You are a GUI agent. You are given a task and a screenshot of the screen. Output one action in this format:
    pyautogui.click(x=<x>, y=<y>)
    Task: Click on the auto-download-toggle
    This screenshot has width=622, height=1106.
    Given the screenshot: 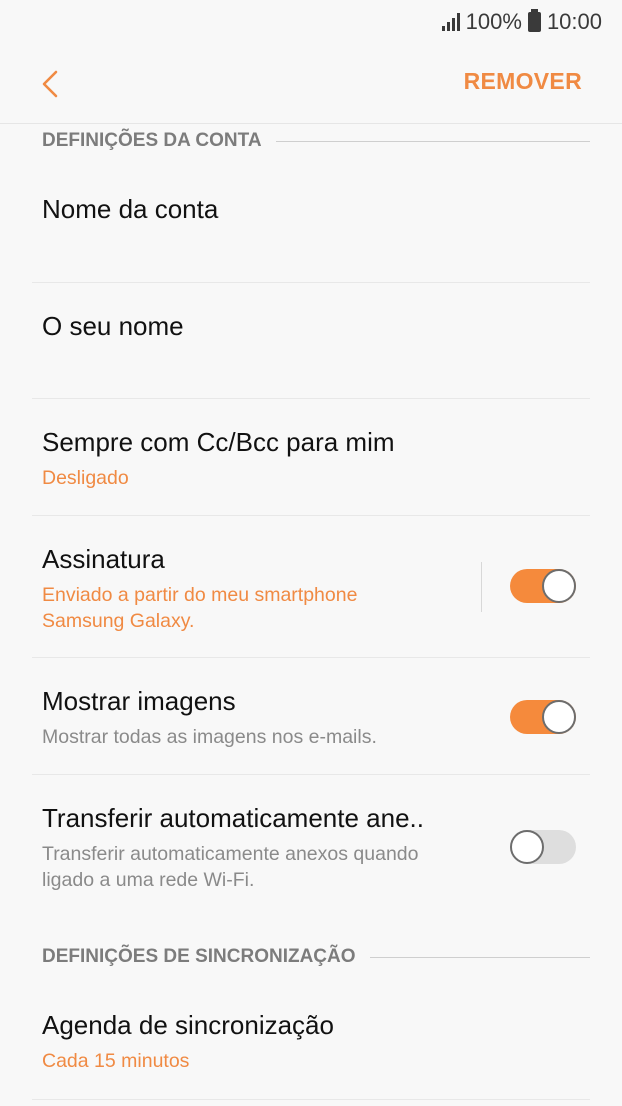 What is the action you would take?
    pyautogui.click(x=543, y=847)
    